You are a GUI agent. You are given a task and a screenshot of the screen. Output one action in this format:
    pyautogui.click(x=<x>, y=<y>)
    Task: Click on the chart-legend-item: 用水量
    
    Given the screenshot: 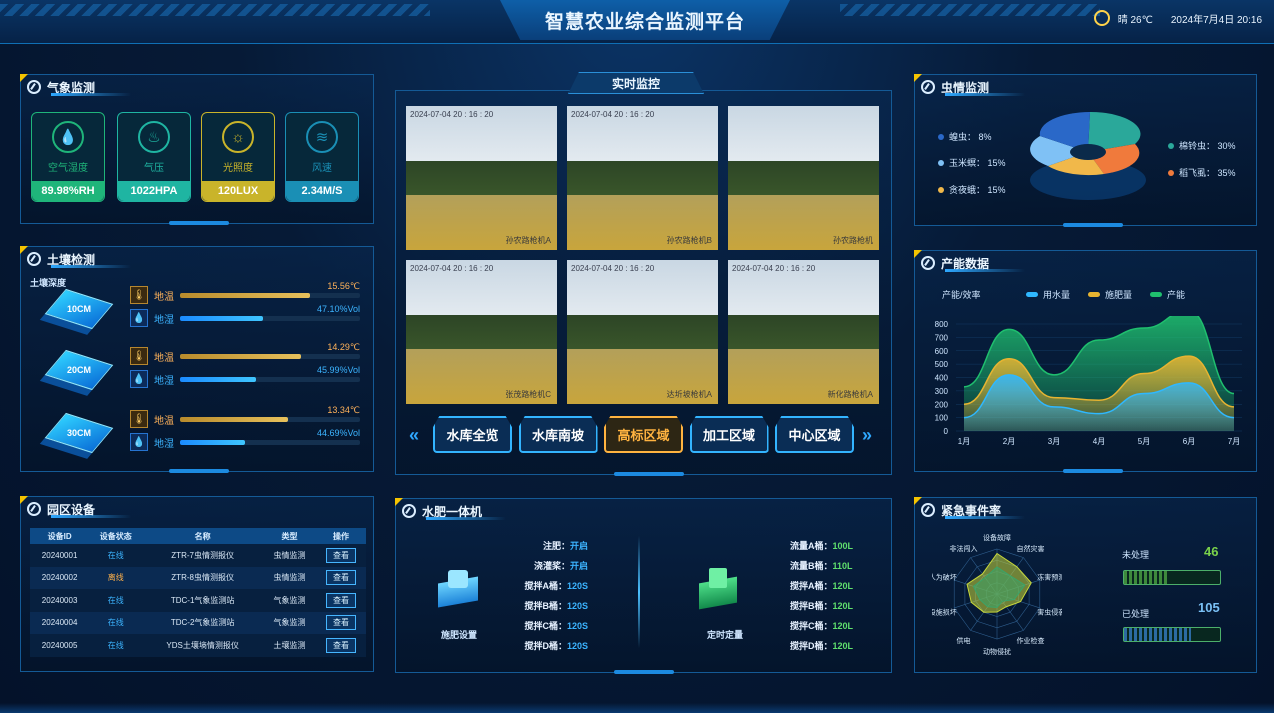 What is the action you would take?
    pyautogui.click(x=1048, y=294)
    